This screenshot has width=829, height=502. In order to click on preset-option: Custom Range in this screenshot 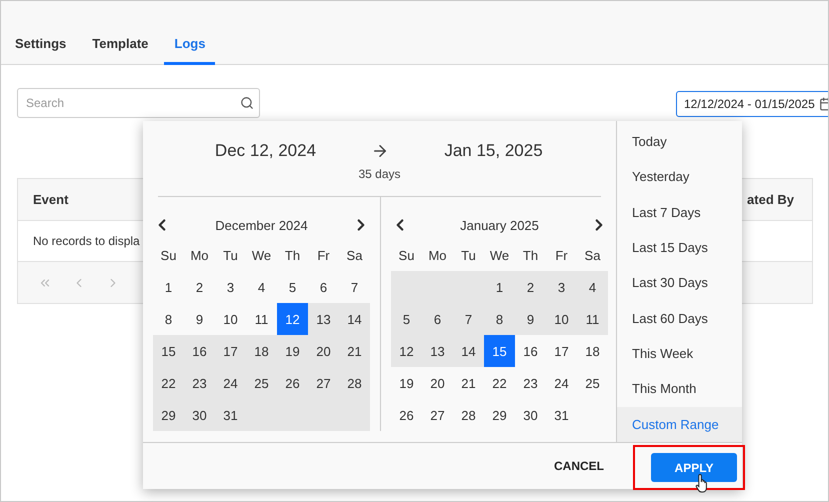, I will do `click(679, 424)`.